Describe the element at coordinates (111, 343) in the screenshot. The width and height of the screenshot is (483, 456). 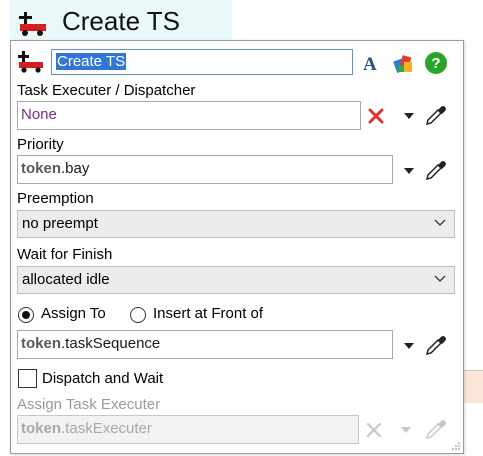
I see `task-sequence-value: .taskSequence` at that location.